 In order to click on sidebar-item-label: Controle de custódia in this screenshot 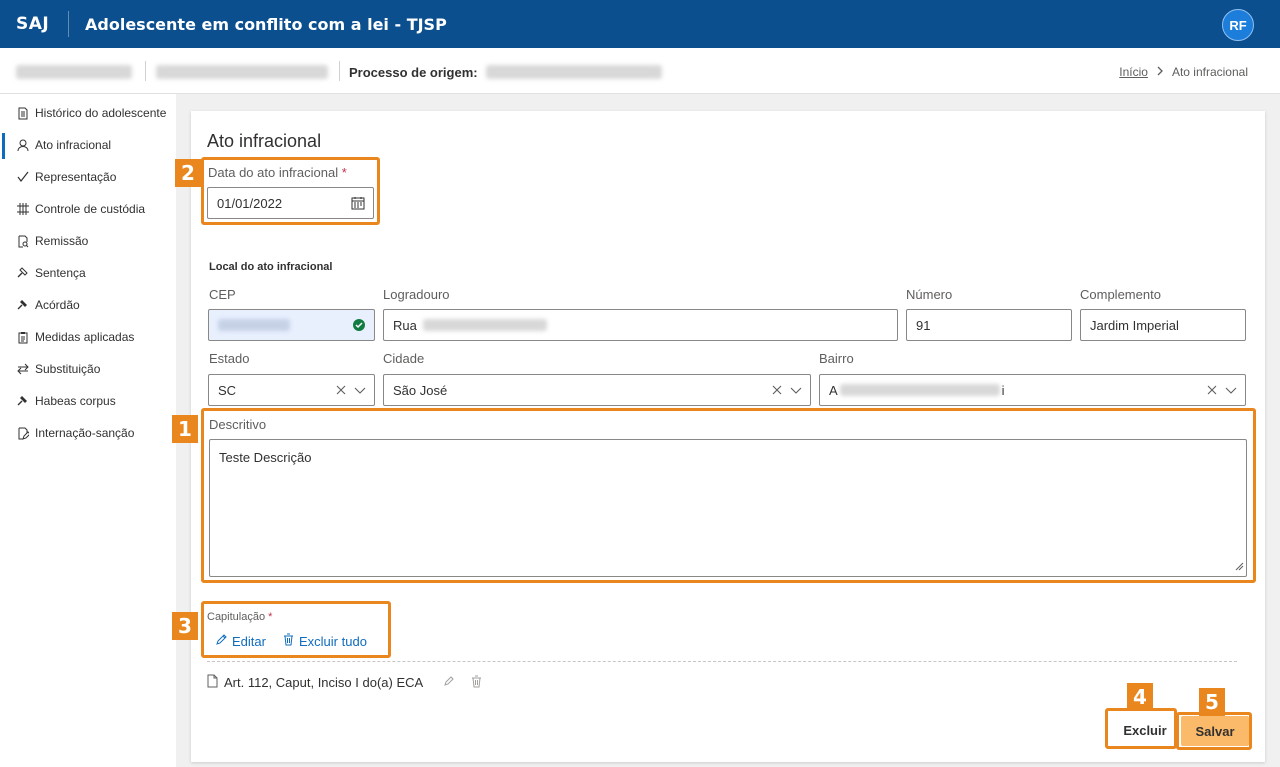, I will do `click(90, 209)`.